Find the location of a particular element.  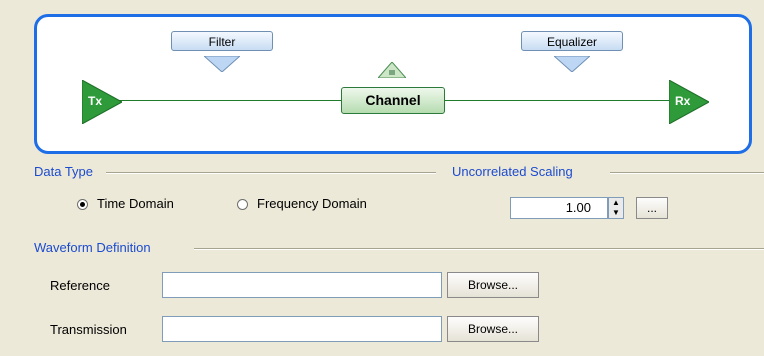

data-type-group-label: Data Type is located at coordinates (64, 171).